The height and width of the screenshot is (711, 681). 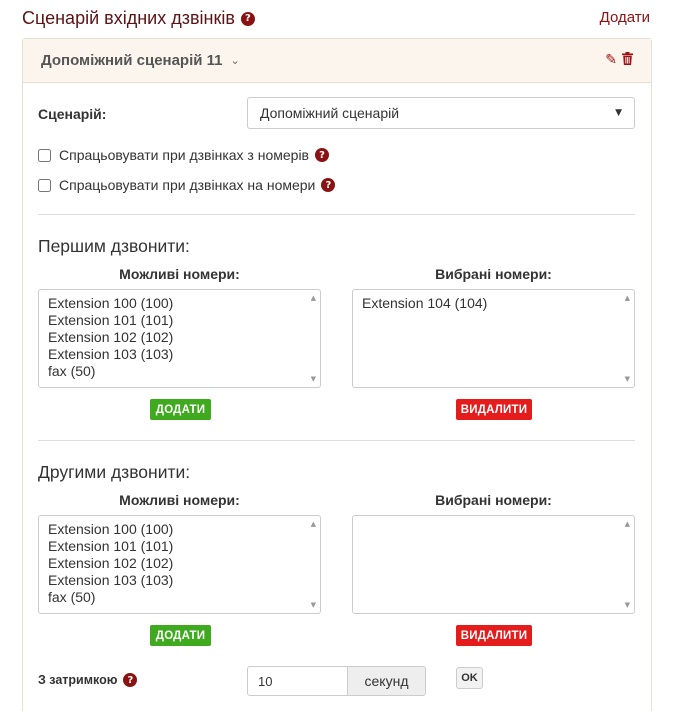 What do you see at coordinates (235, 61) in the screenshot?
I see `chevron-down-icon: ⌄` at bounding box center [235, 61].